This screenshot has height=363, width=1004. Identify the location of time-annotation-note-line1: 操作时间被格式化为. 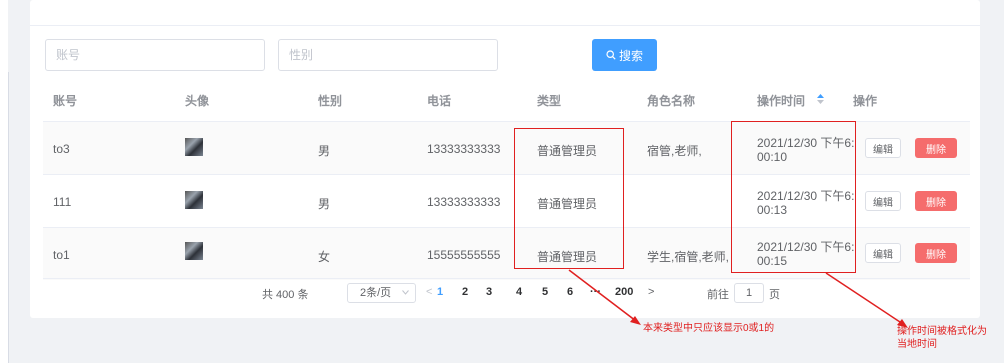
(942, 331).